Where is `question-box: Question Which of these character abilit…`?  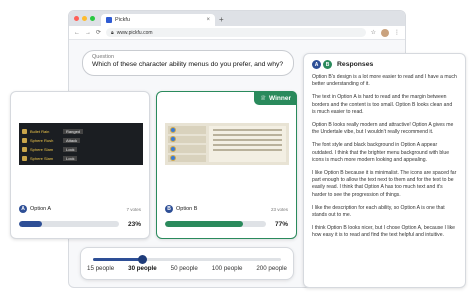
question-box: Question Which of these character abilit… is located at coordinates (188, 63).